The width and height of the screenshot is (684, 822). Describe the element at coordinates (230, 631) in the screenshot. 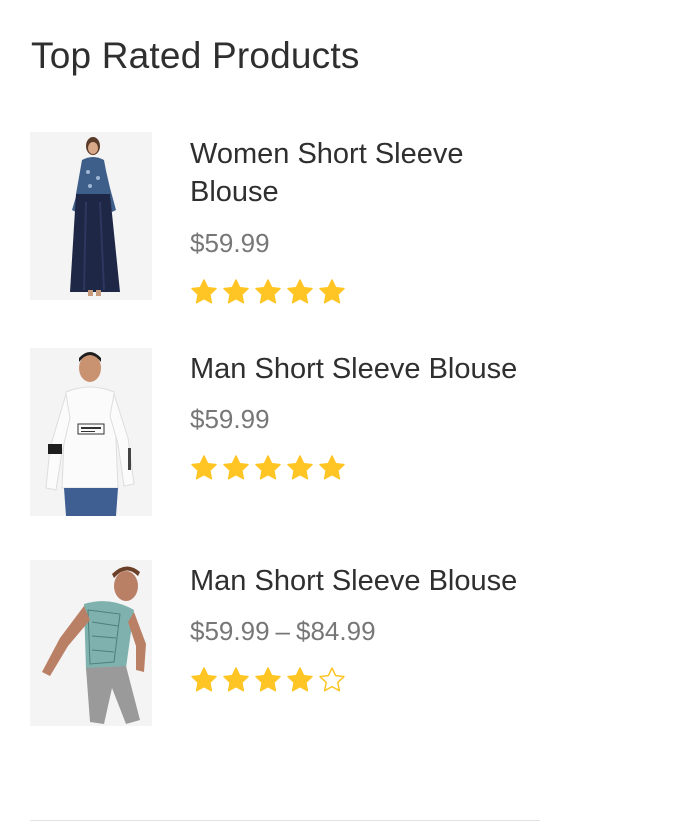

I see `product-price-min: $59.99` at that location.